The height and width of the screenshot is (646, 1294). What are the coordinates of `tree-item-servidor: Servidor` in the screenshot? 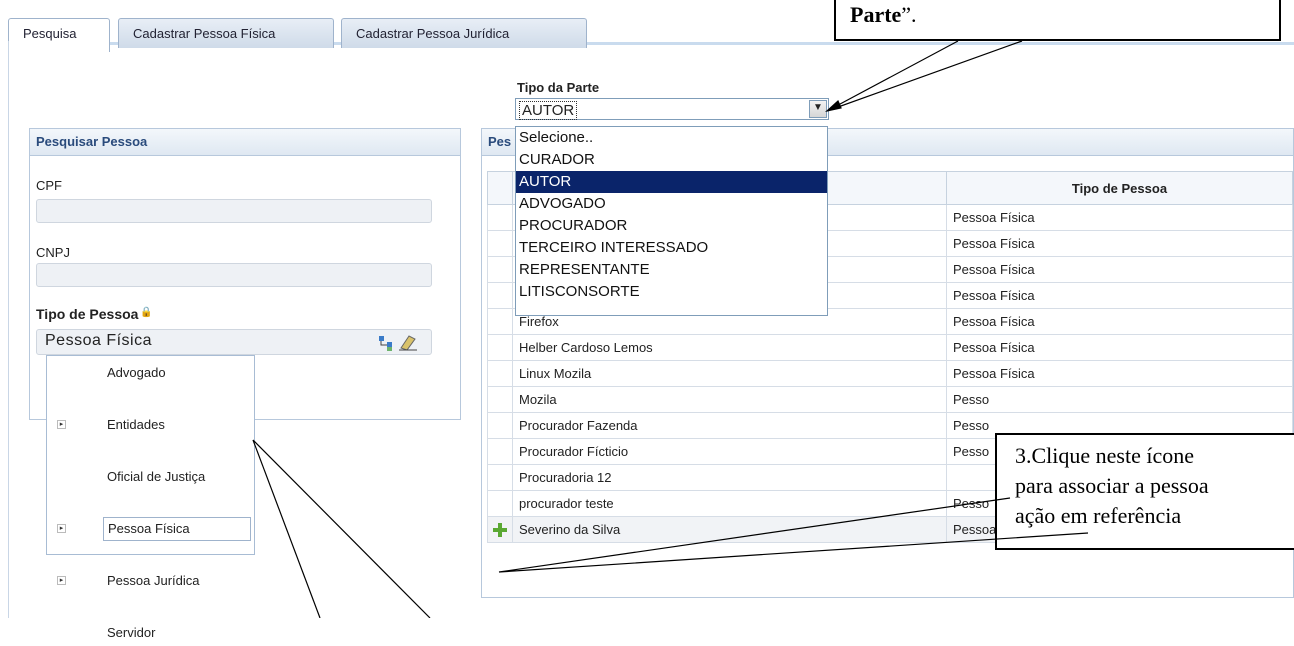 It's located at (150, 633).